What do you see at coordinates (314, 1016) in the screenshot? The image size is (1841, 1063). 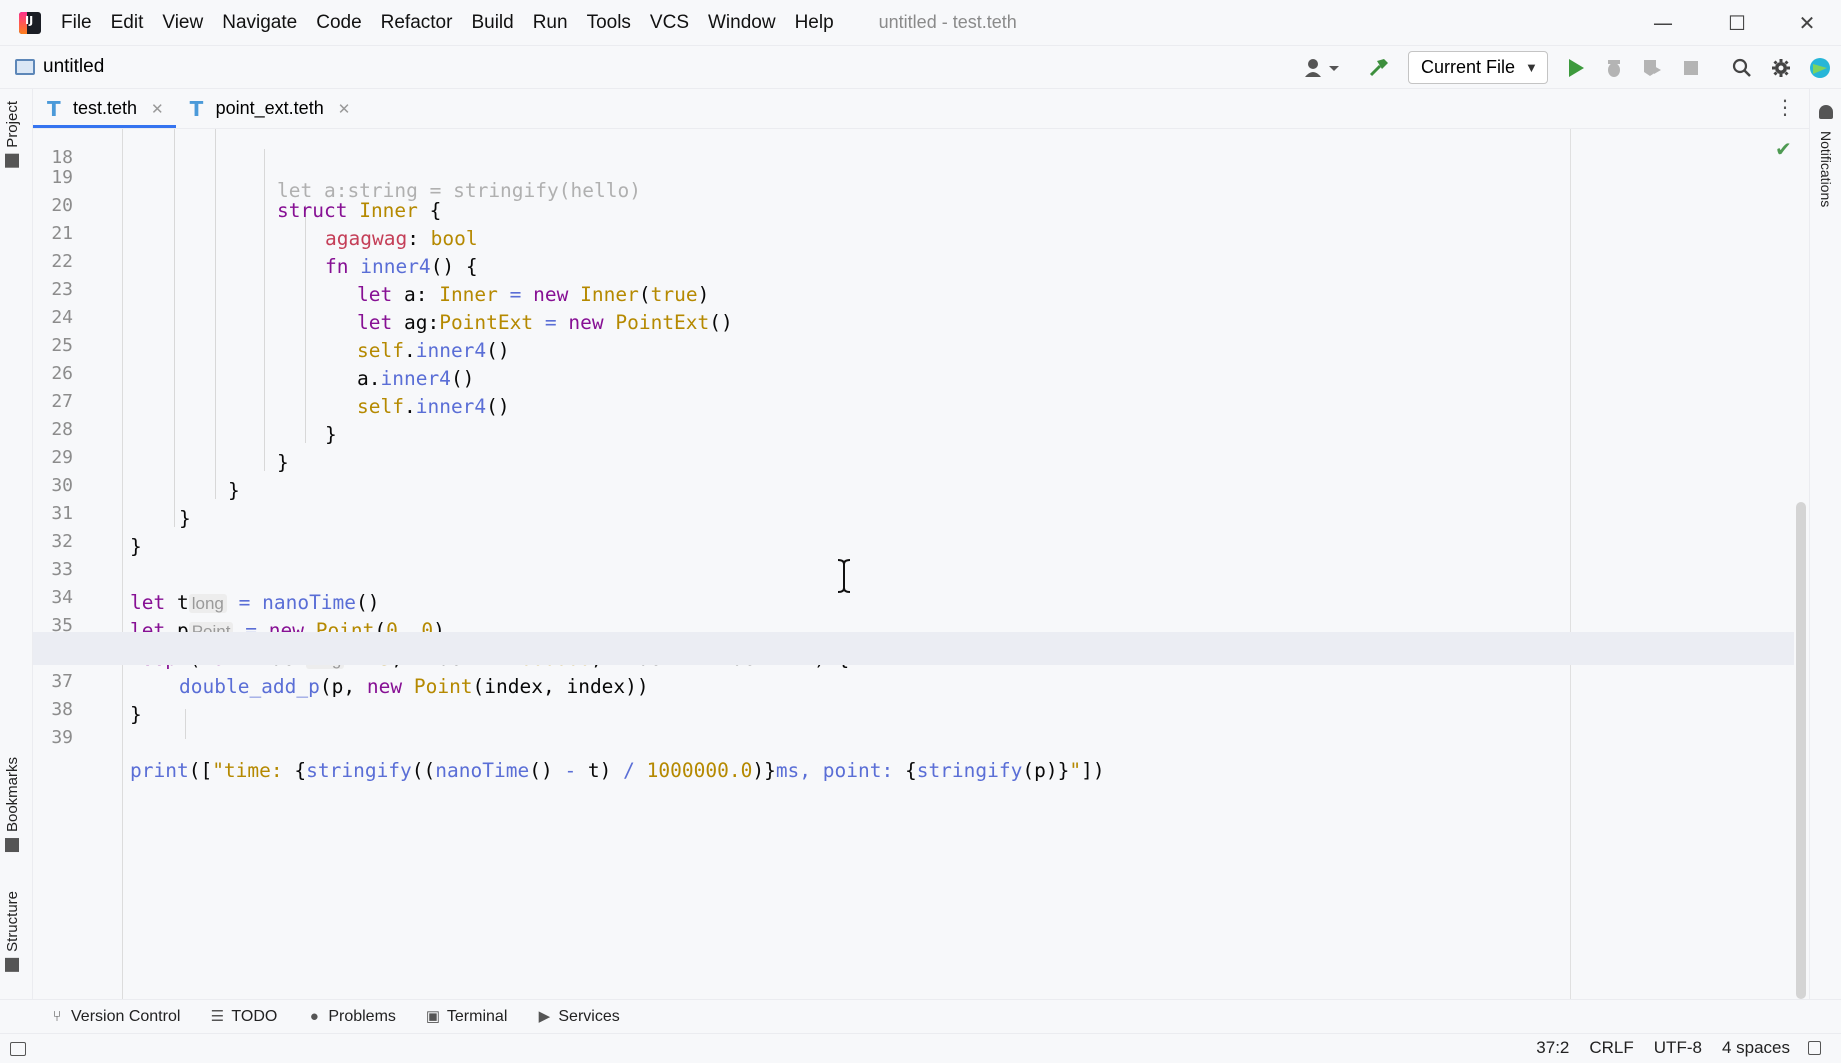 I see `warning-circle-icon: ●` at bounding box center [314, 1016].